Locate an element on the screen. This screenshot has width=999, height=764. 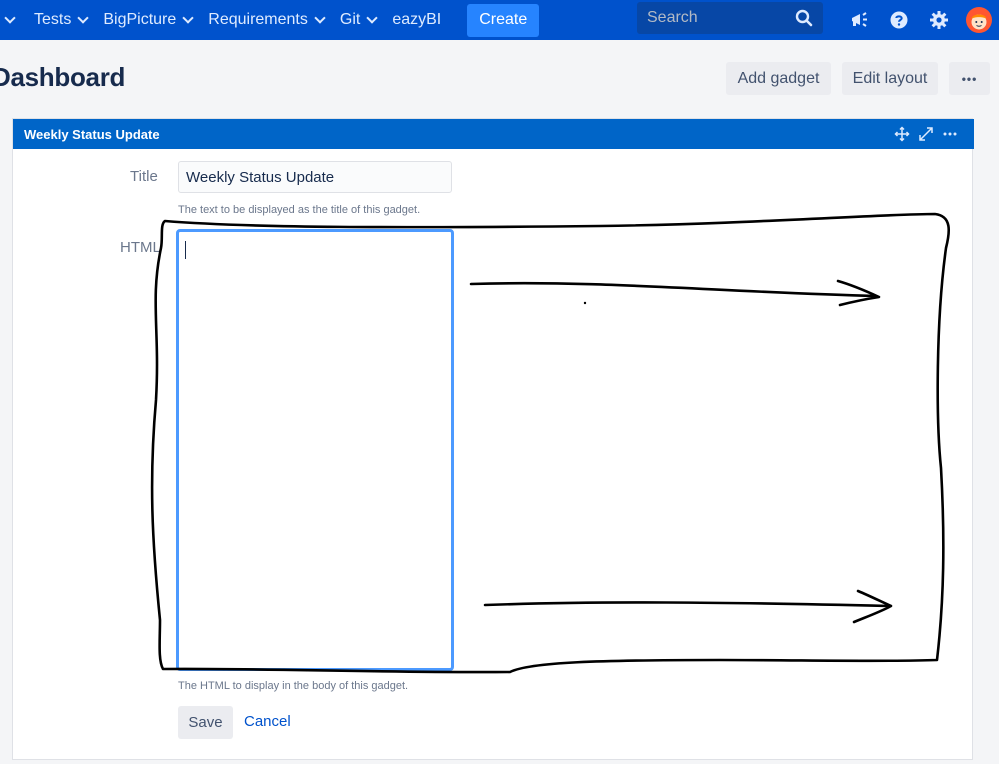
nav-item-label: Requirements is located at coordinates (258, 19).